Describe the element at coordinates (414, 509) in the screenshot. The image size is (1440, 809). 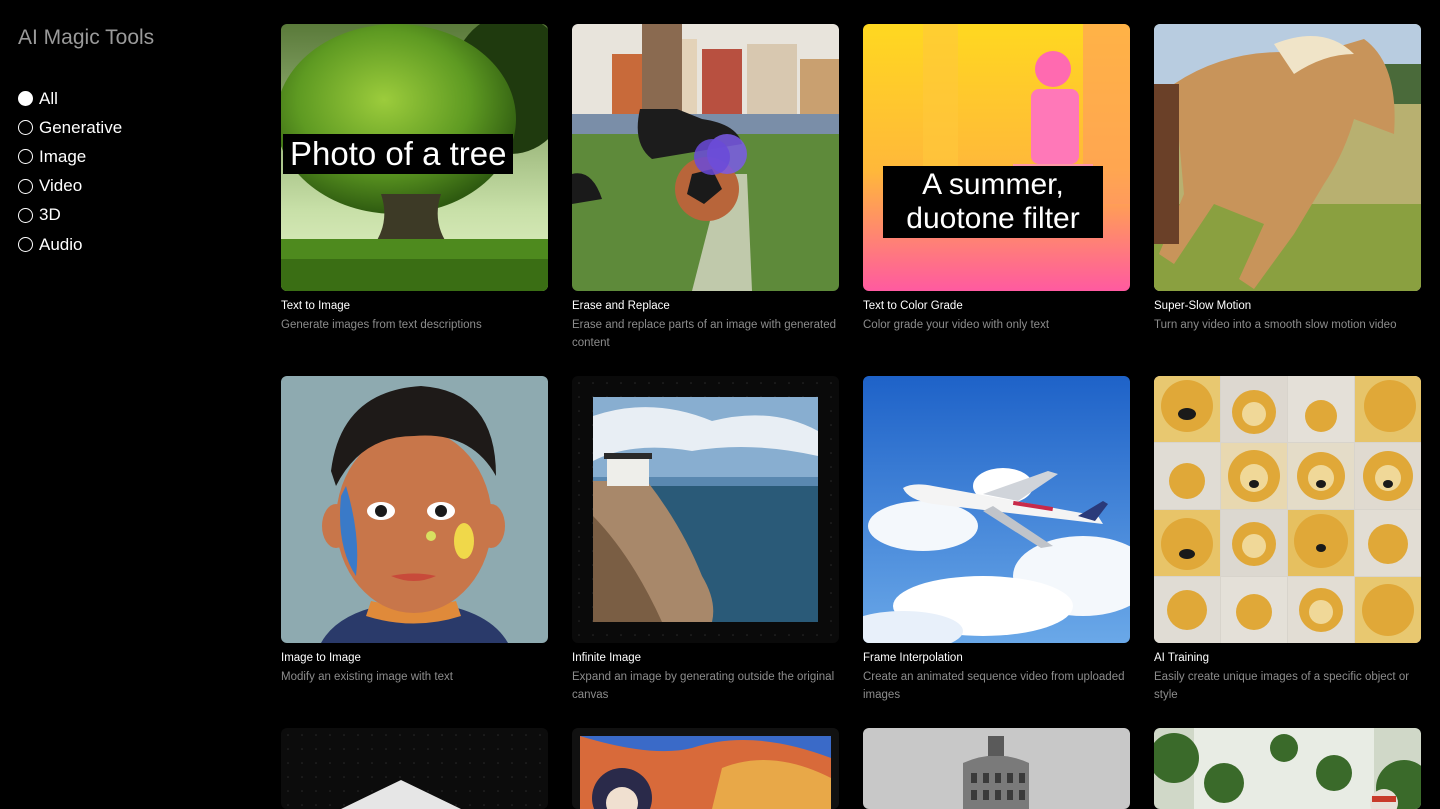
I see `portrait-thumbnail` at that location.